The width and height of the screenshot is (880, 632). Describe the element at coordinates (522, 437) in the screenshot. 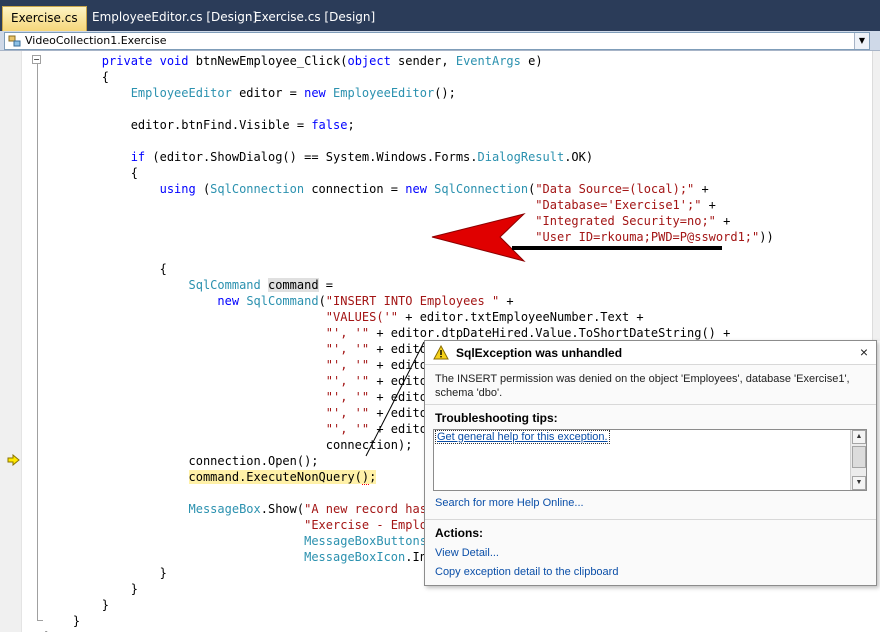

I see `general-help-link: Get general help for this exception.` at that location.